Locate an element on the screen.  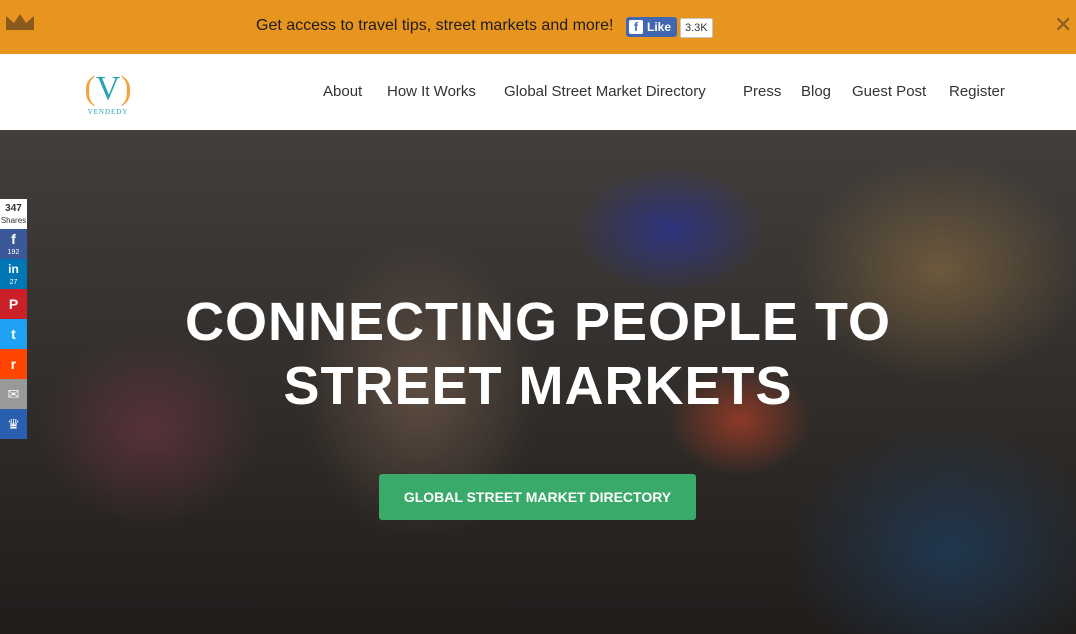
hero-title-line1: CONNECTING PEOPLE TO is located at coordinates (538, 322).